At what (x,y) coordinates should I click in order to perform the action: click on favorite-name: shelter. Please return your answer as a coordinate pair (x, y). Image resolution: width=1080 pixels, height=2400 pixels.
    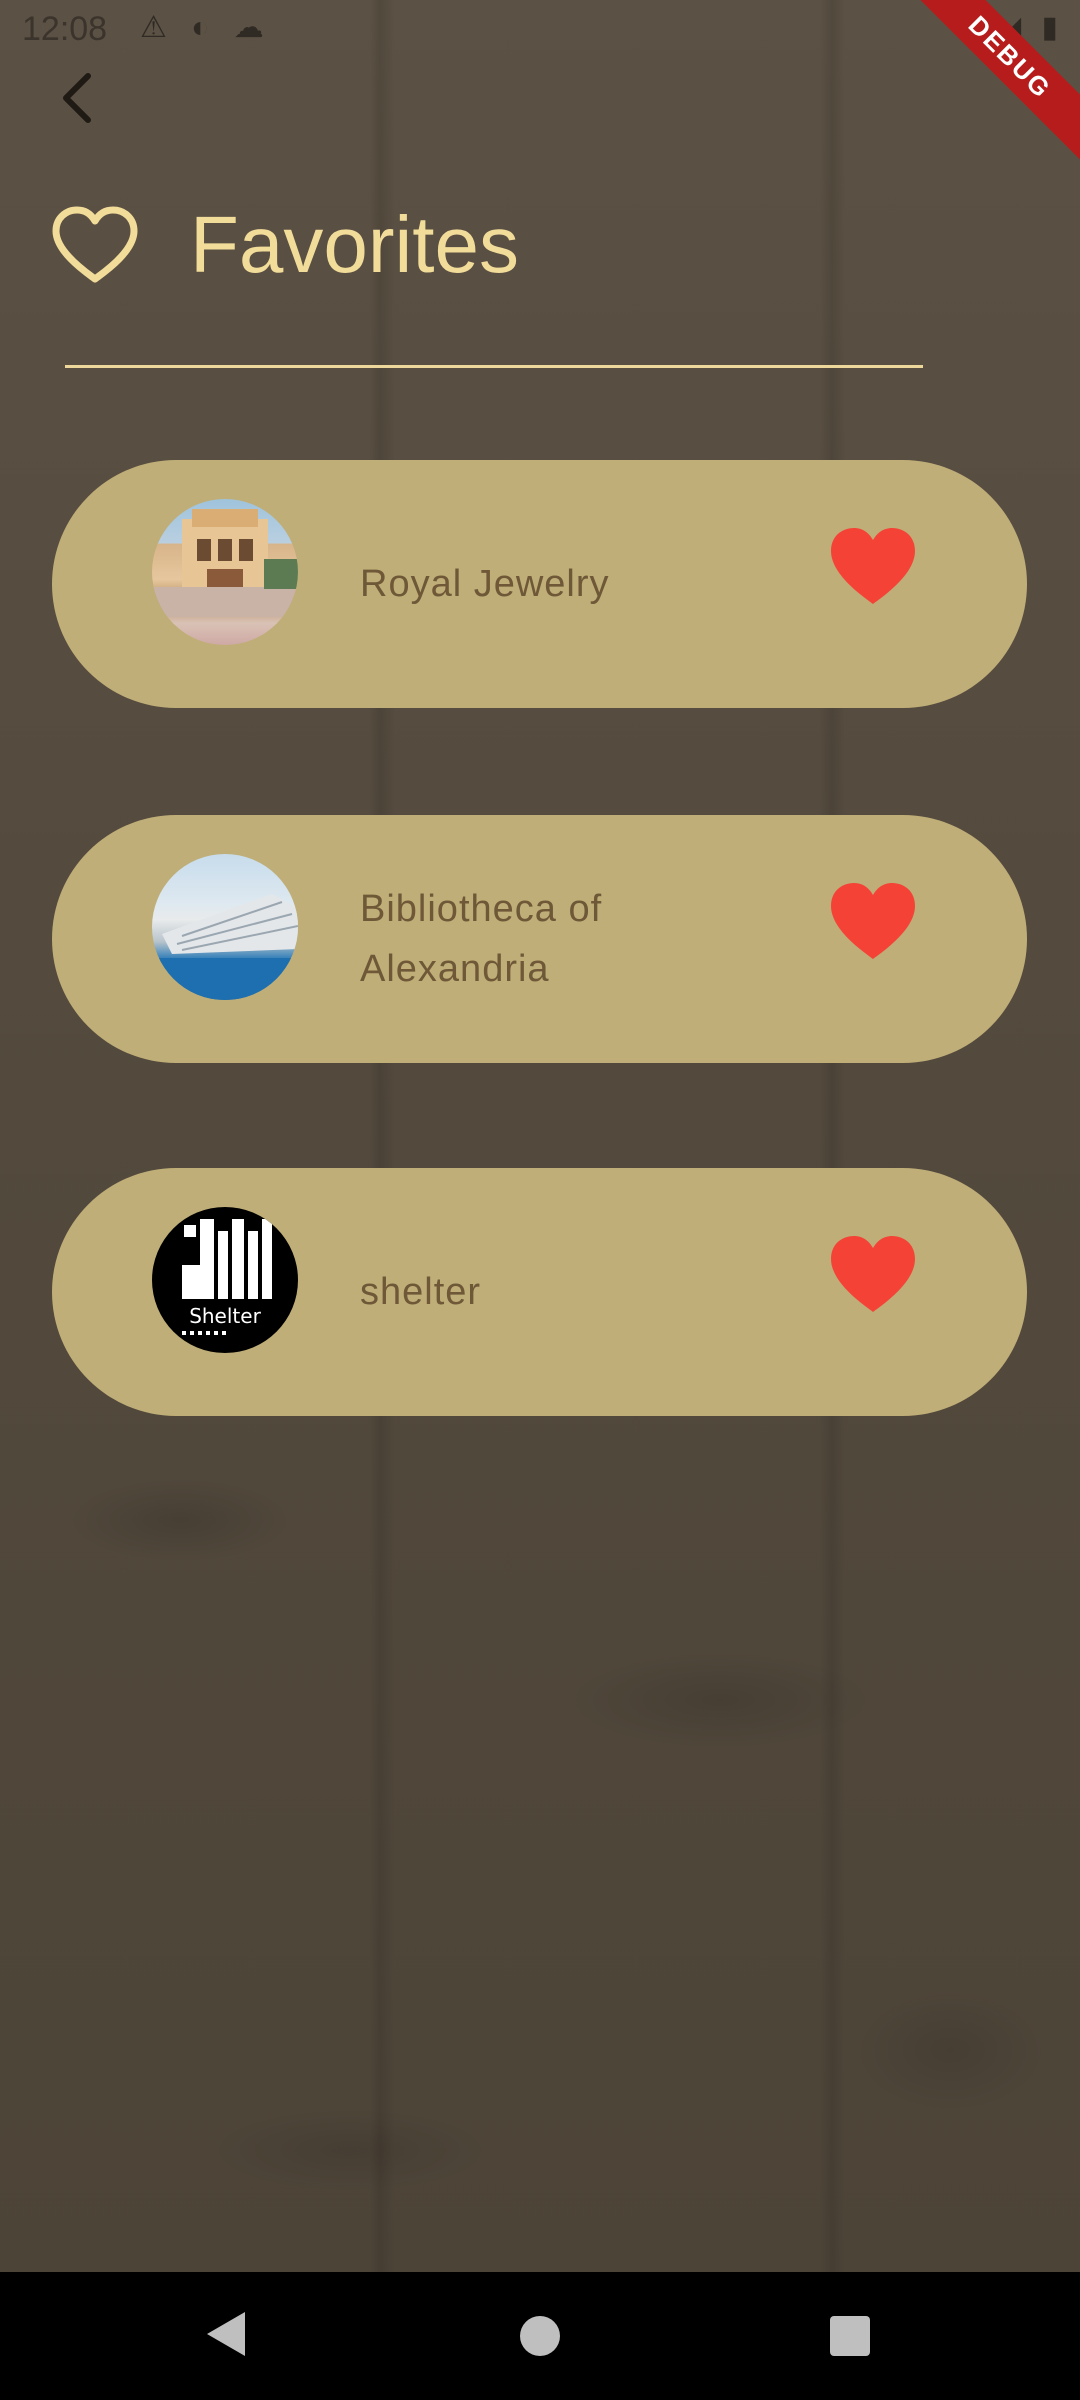
    Looking at the image, I should click on (421, 1292).